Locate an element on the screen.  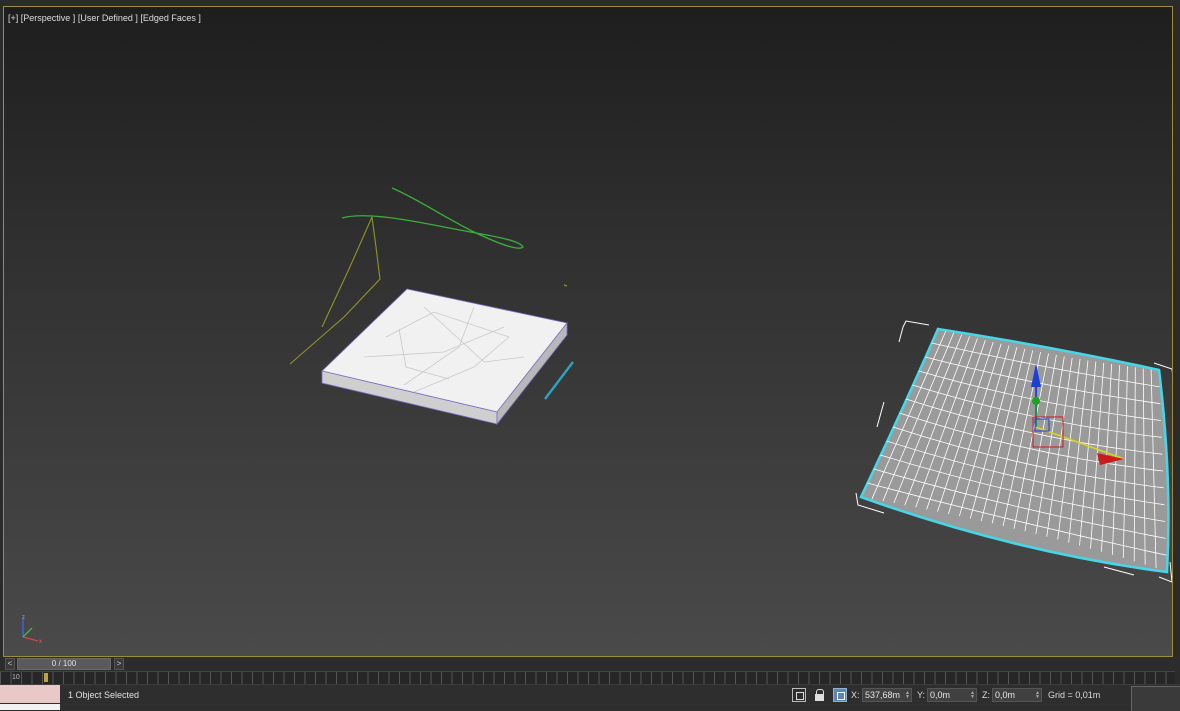
y-coordinate-value: 0,0m is located at coordinates (940, 695).